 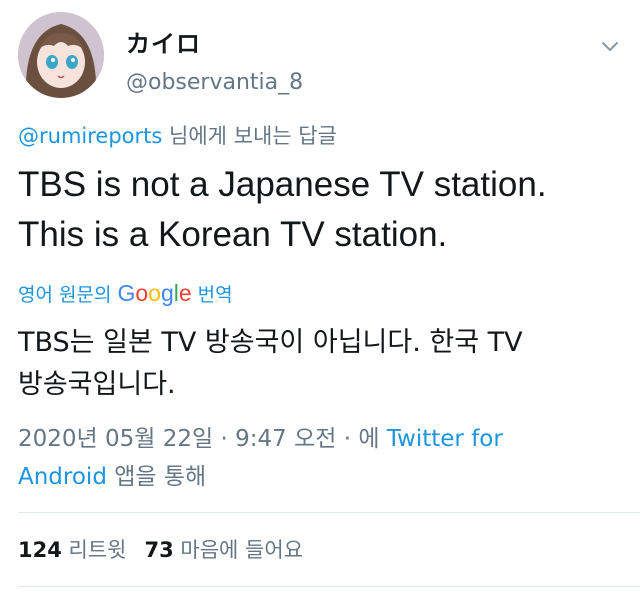 I want to click on tweet-text-line: This is a Korean TV station., so click(x=233, y=234).